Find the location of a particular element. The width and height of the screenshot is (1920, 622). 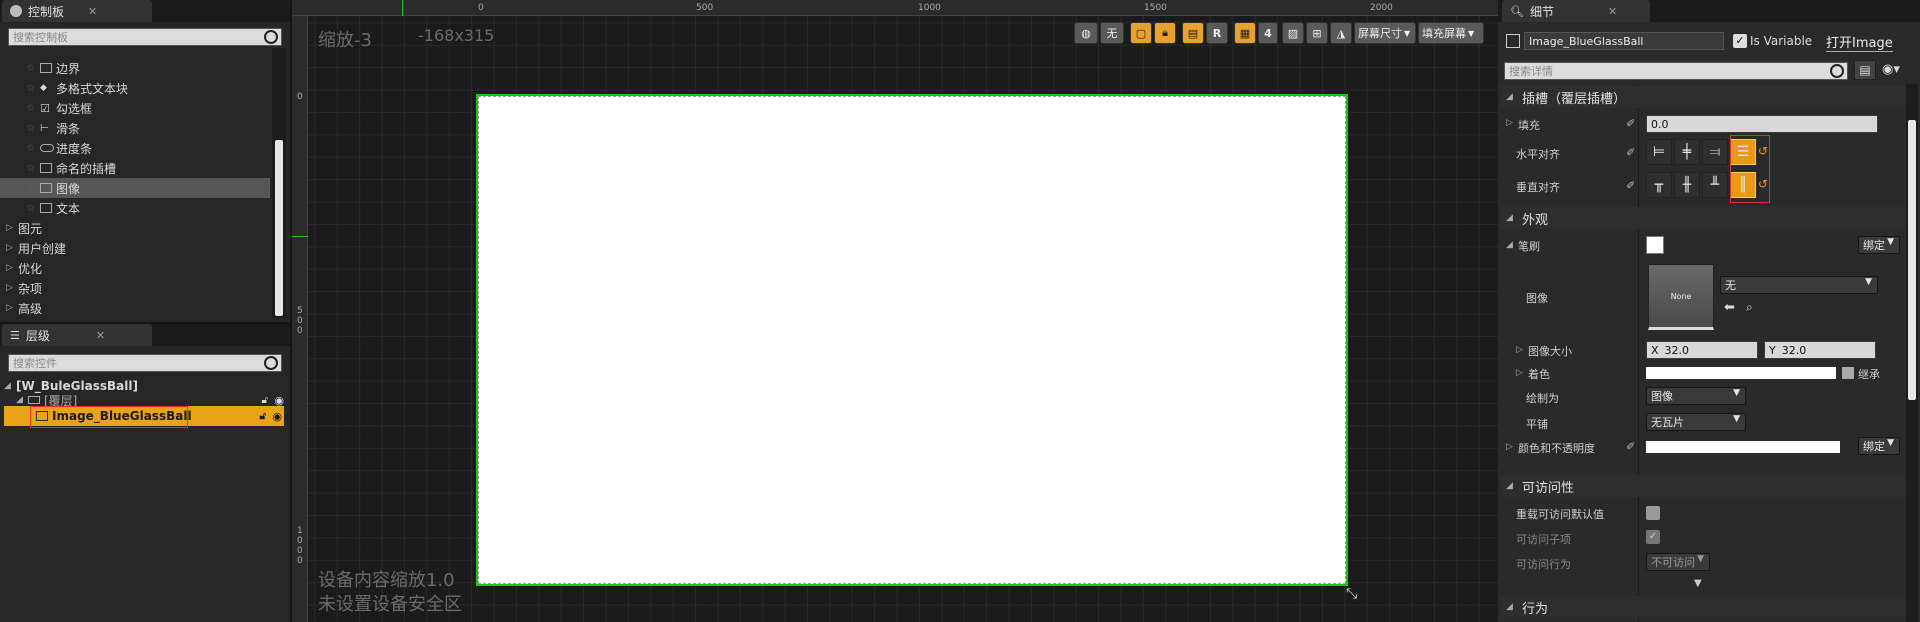

category-item: ▷ 高级 is located at coordinates (135, 308).